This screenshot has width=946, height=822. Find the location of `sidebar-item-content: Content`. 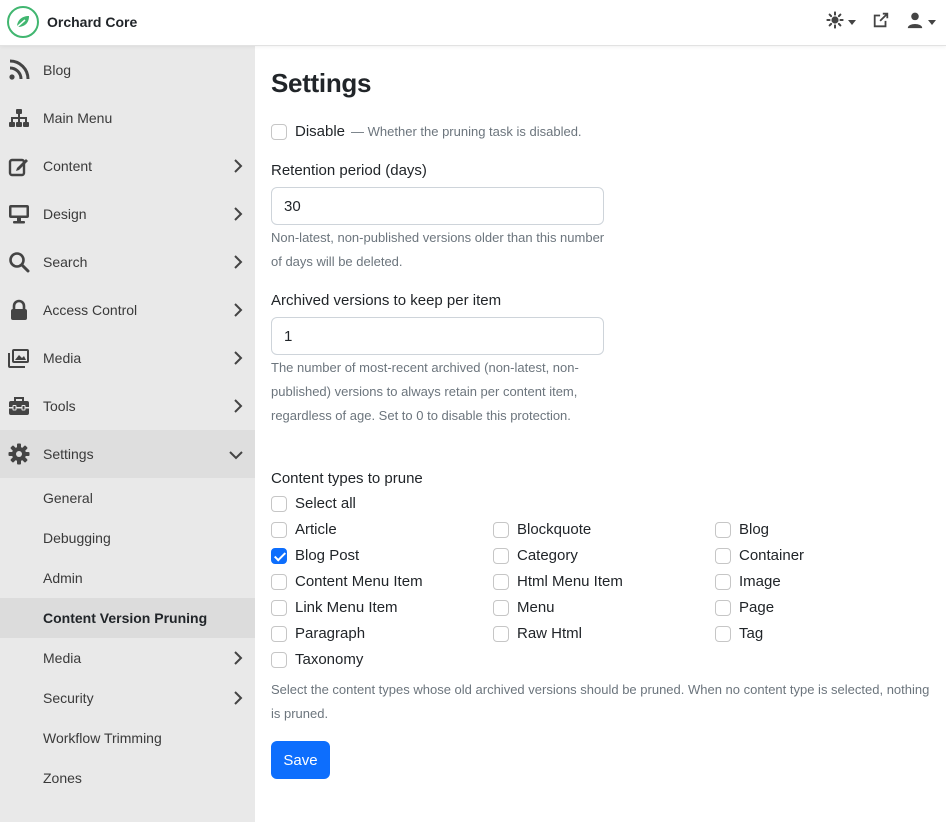

sidebar-item-content: Content is located at coordinates (127, 166).